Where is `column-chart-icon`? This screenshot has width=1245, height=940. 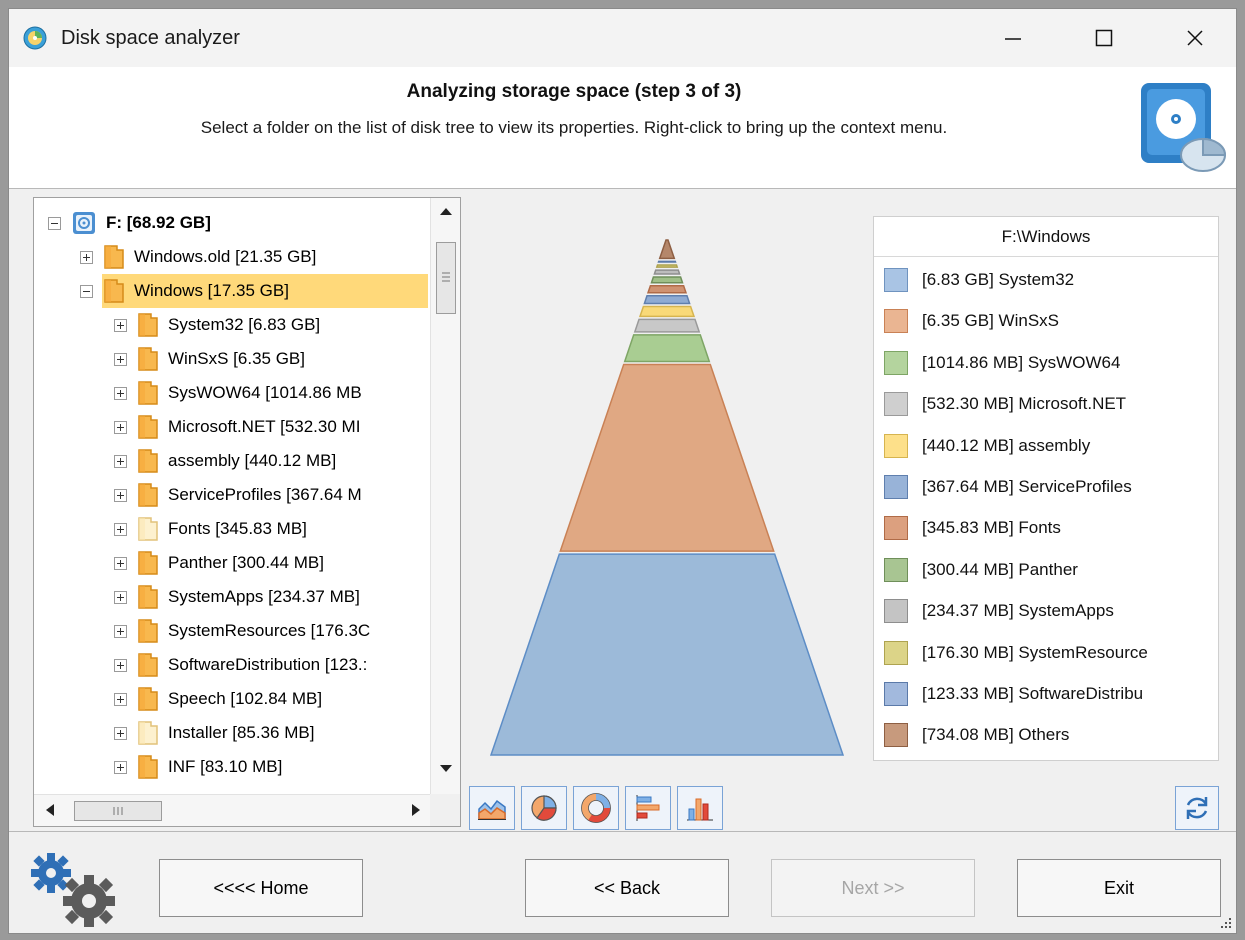
column-chart-icon is located at coordinates (700, 809).